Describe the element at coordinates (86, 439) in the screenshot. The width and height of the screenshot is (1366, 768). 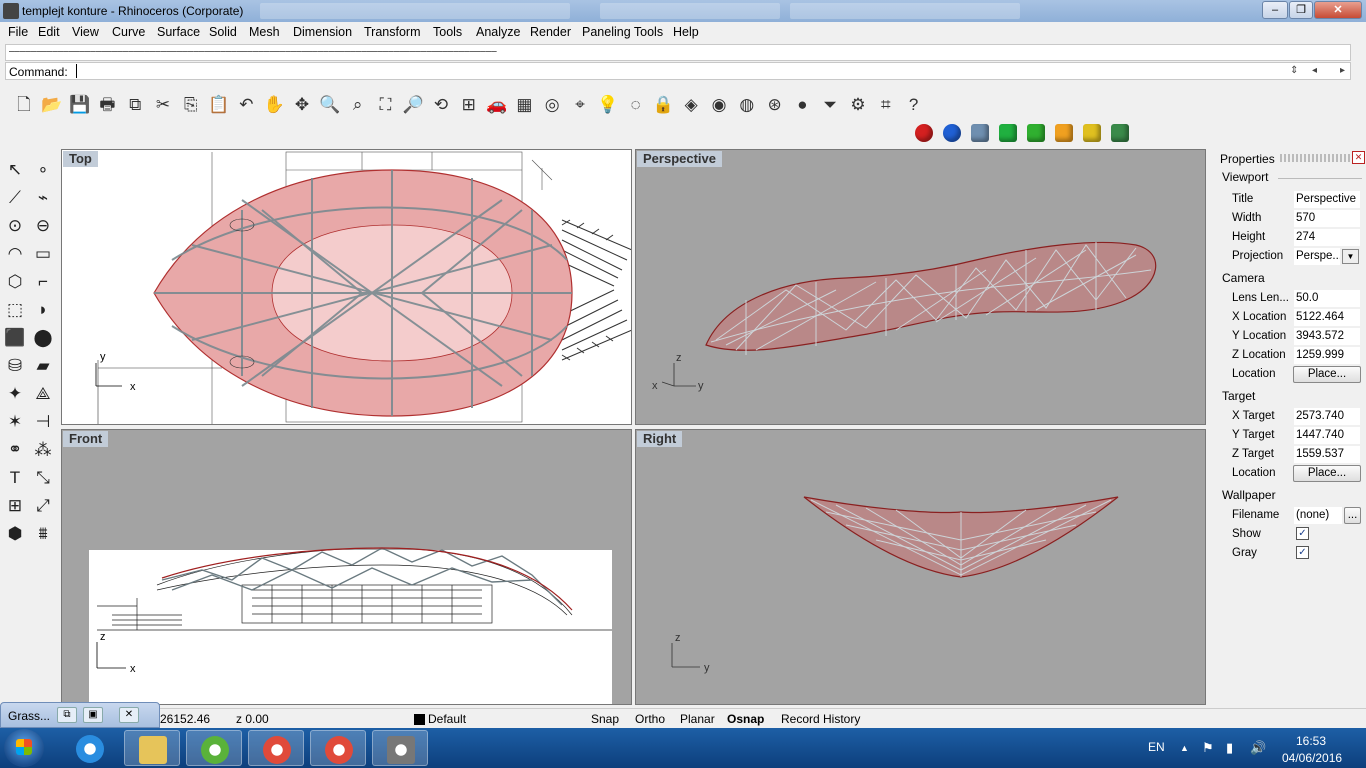
I see `viewport-title-front: Front` at that location.